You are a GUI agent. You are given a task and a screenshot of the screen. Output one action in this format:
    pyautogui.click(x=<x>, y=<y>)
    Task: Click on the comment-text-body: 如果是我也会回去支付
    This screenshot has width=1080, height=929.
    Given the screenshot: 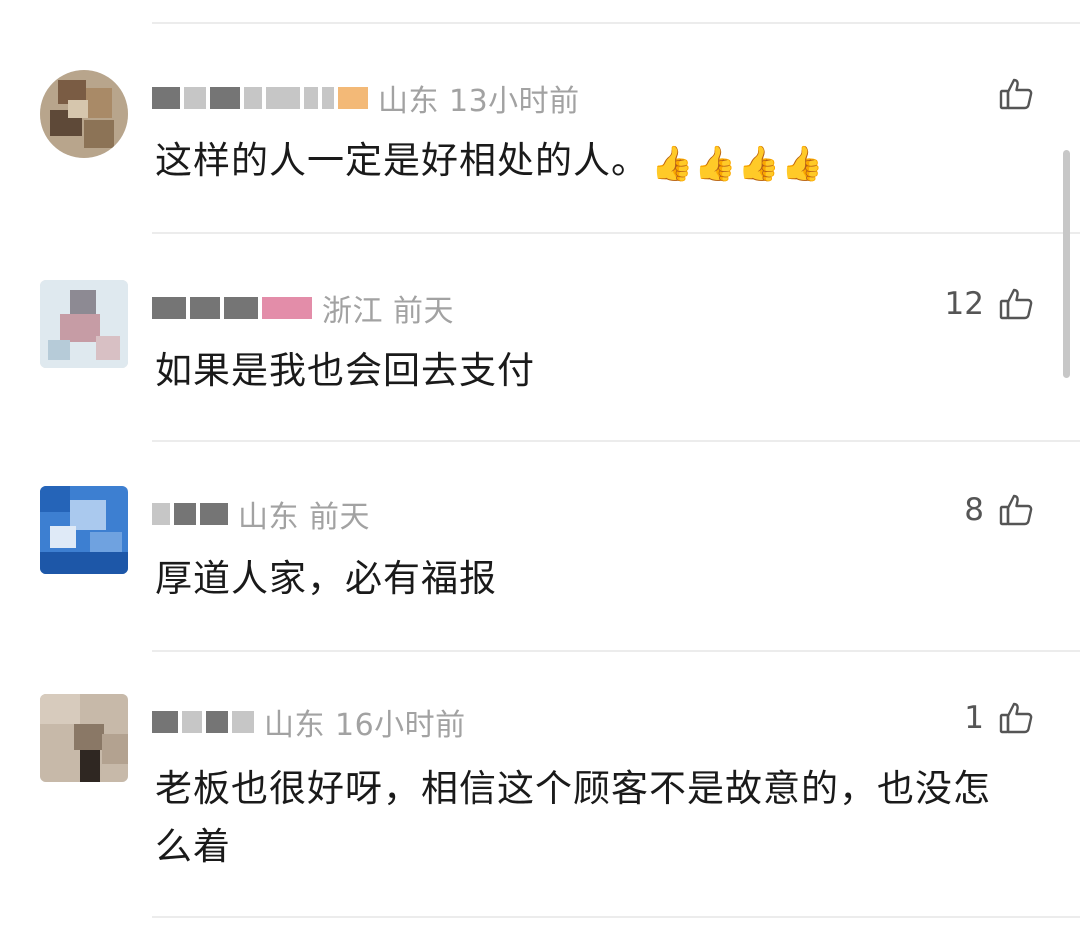 What is the action you would take?
    pyautogui.click(x=345, y=370)
    